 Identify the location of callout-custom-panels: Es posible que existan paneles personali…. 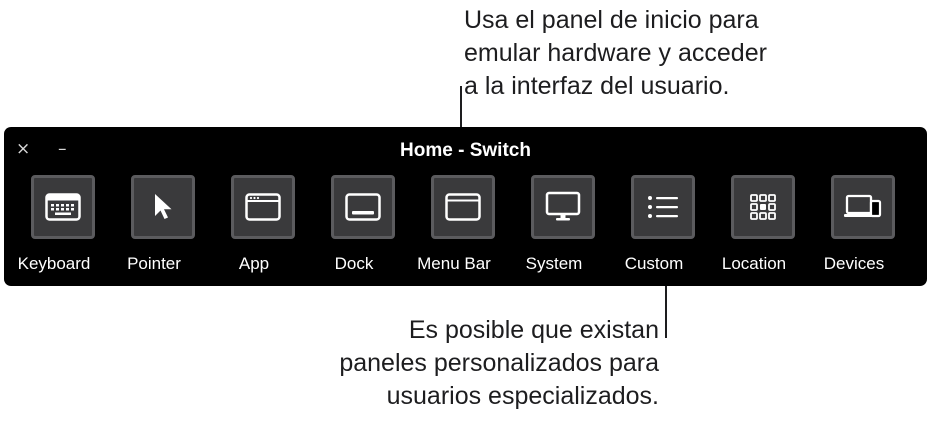
(499, 363).